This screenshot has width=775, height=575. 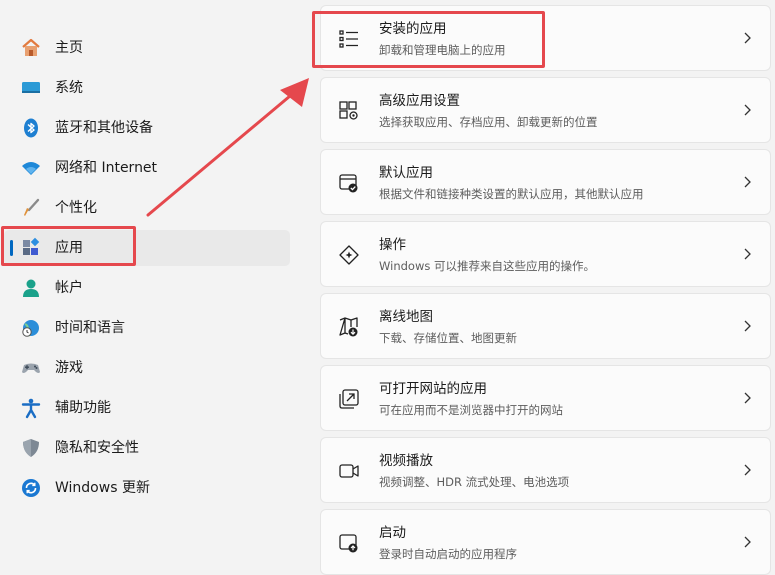 I want to click on sidebar-item-gaming: 游戏, so click(x=147, y=368).